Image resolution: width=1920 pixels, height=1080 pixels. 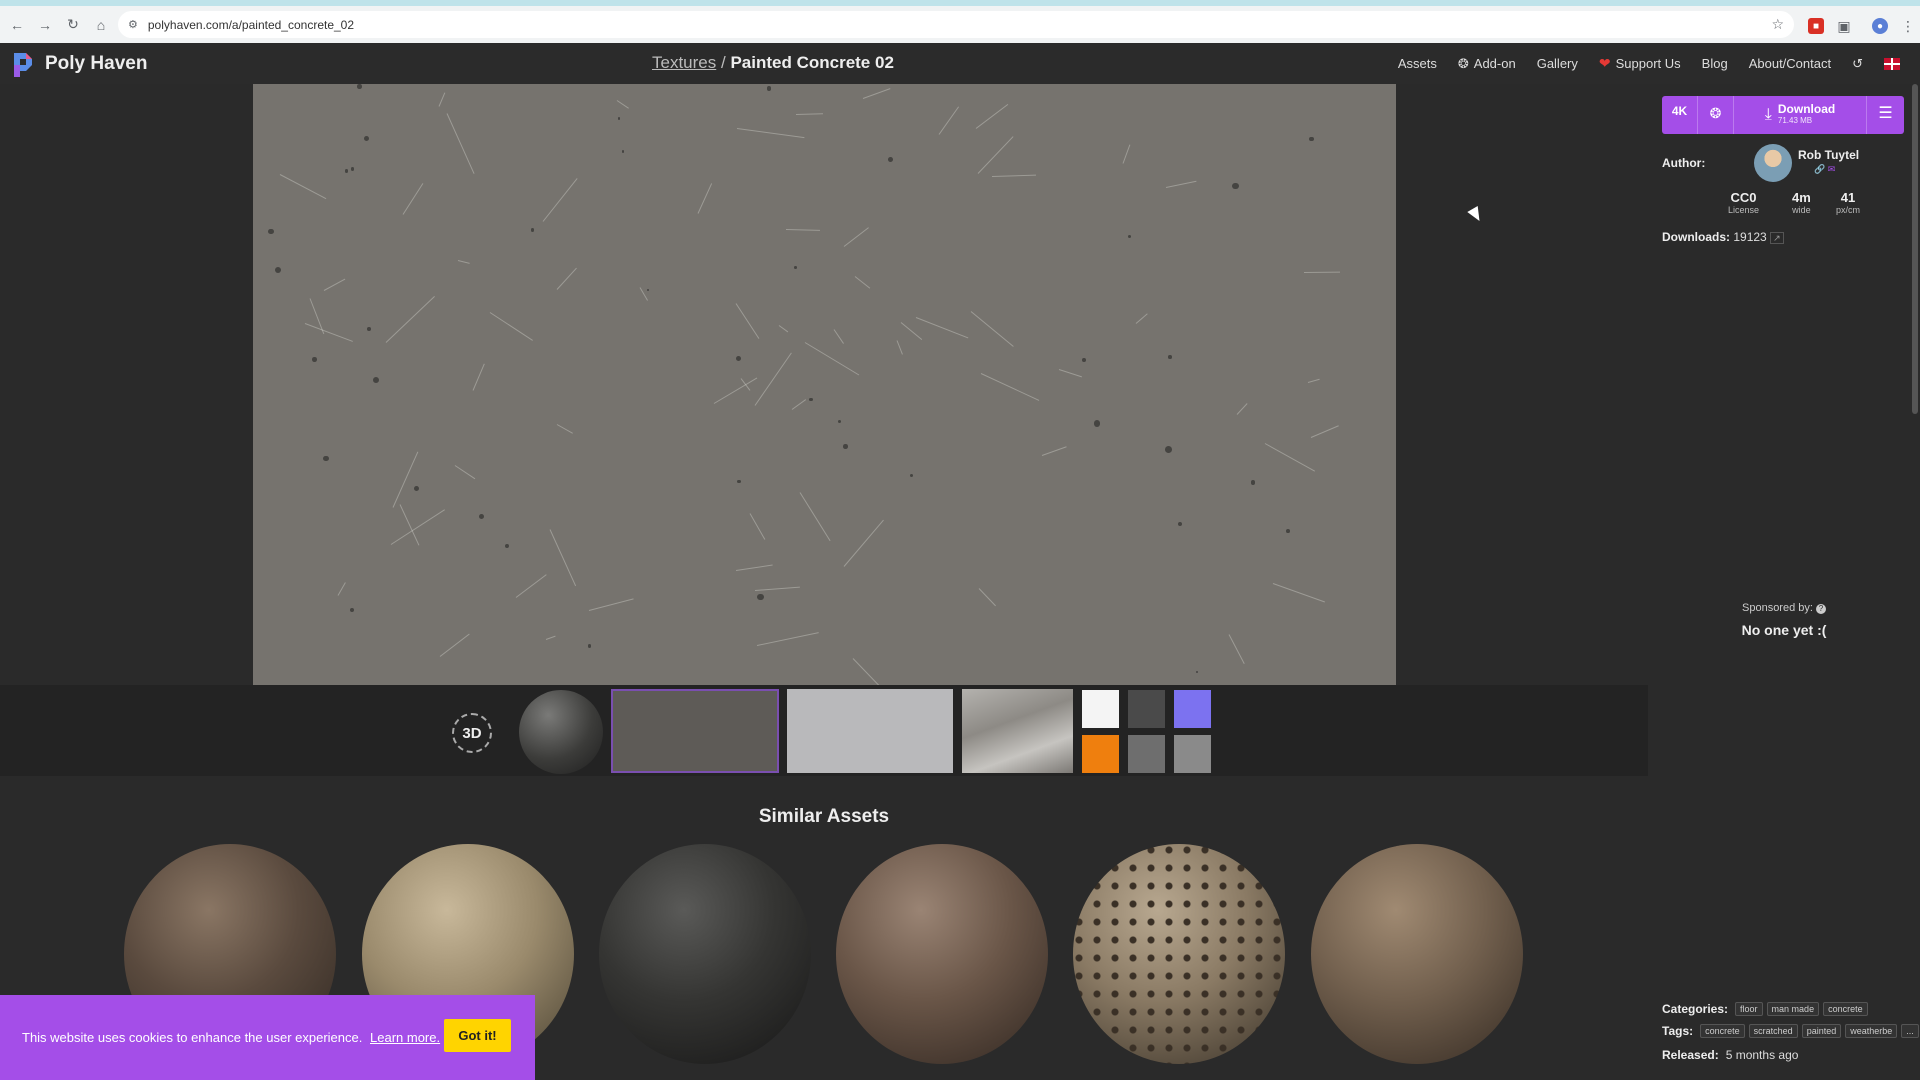 I want to click on tag-chip: weatherbe, so click(x=1871, y=1031).